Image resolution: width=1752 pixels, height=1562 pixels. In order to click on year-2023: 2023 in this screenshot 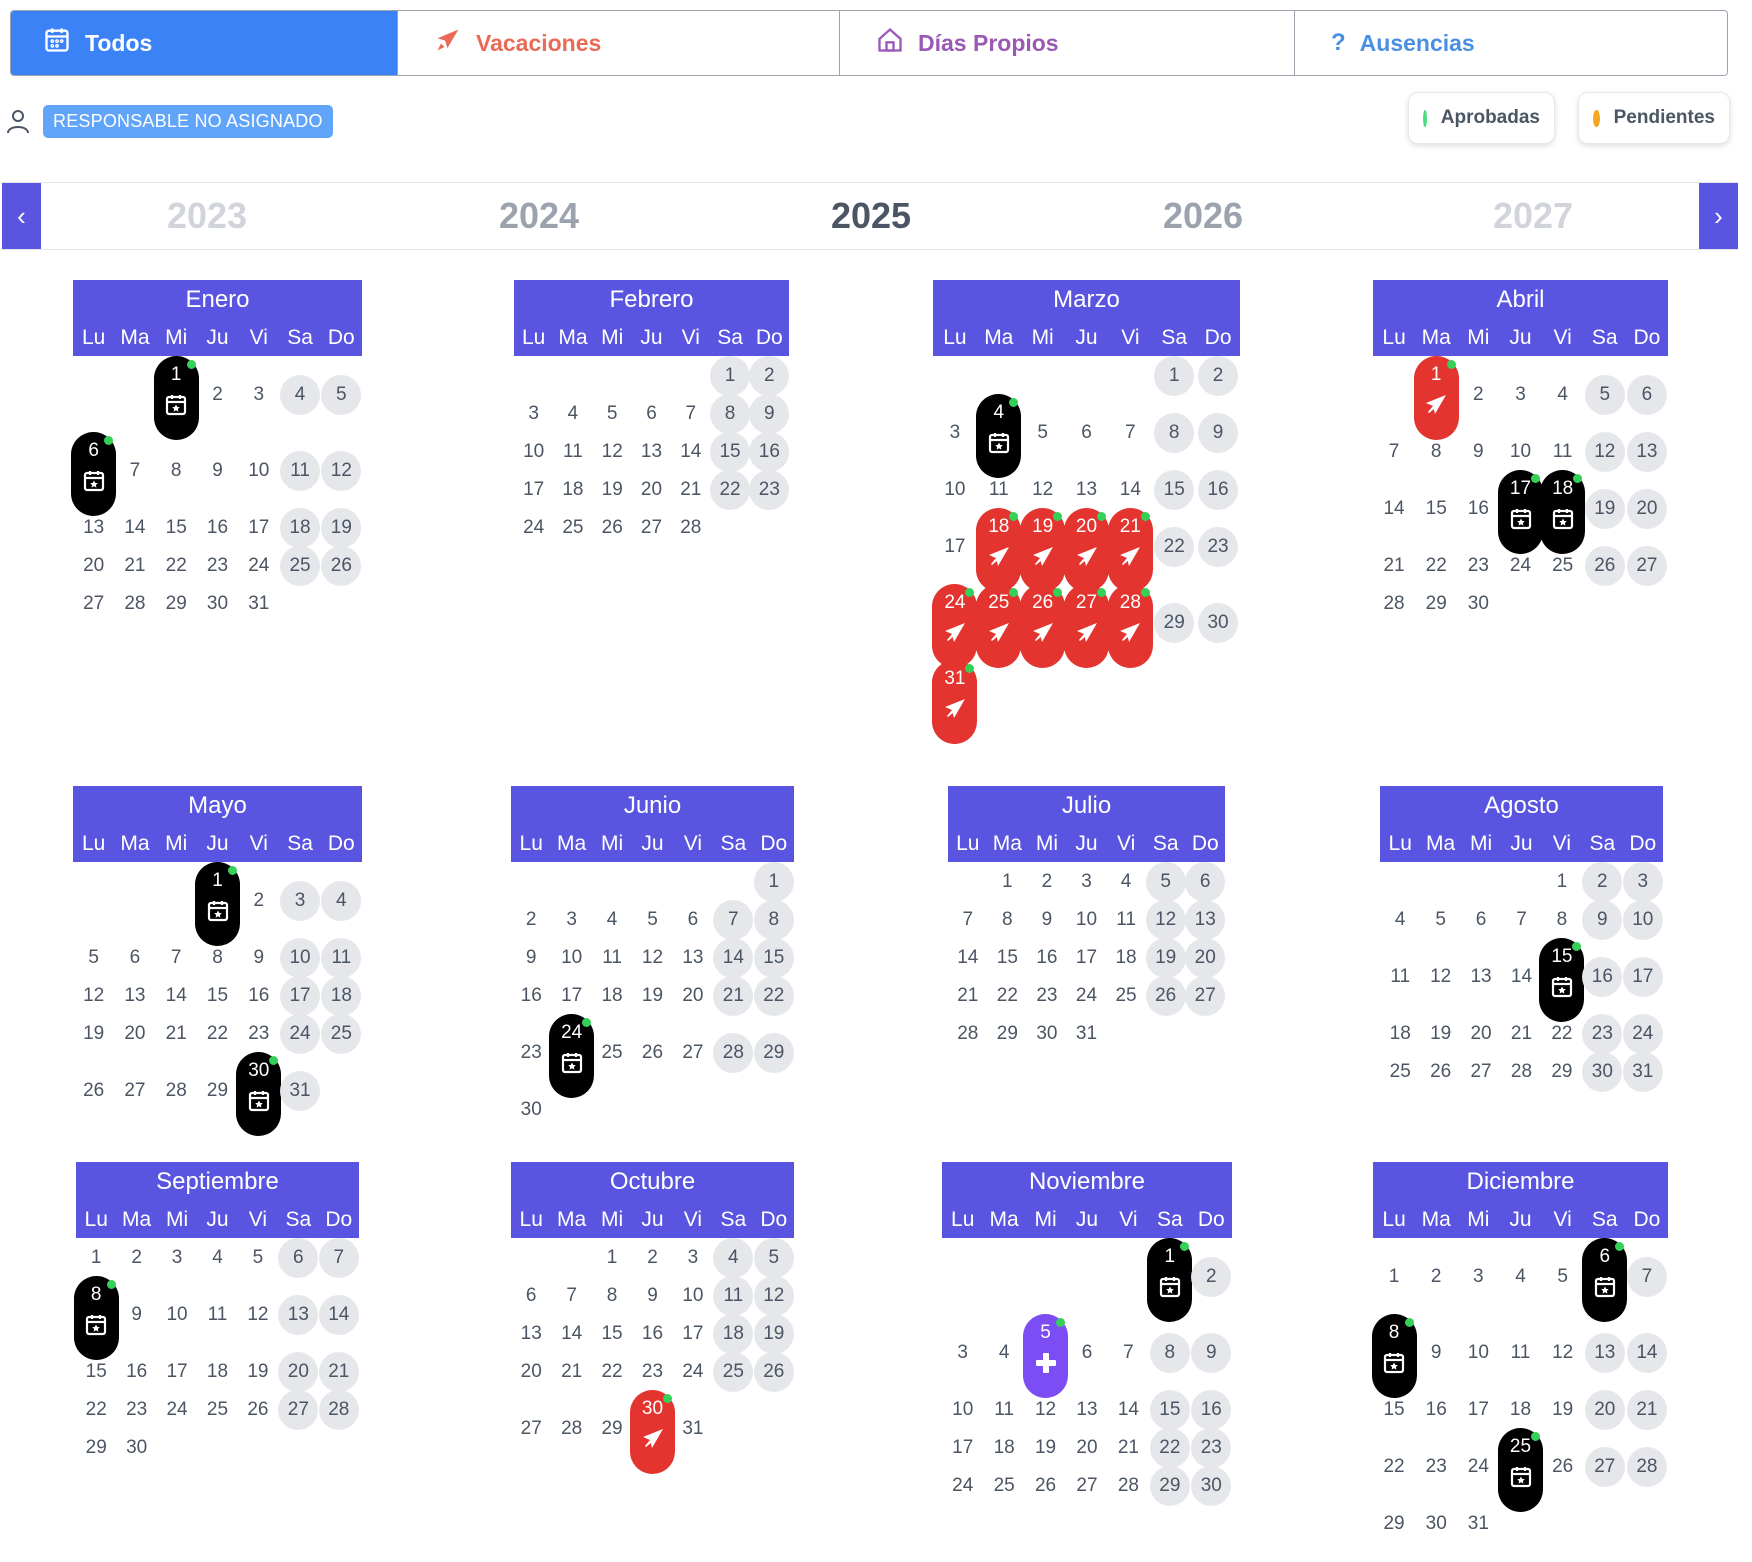, I will do `click(207, 216)`.